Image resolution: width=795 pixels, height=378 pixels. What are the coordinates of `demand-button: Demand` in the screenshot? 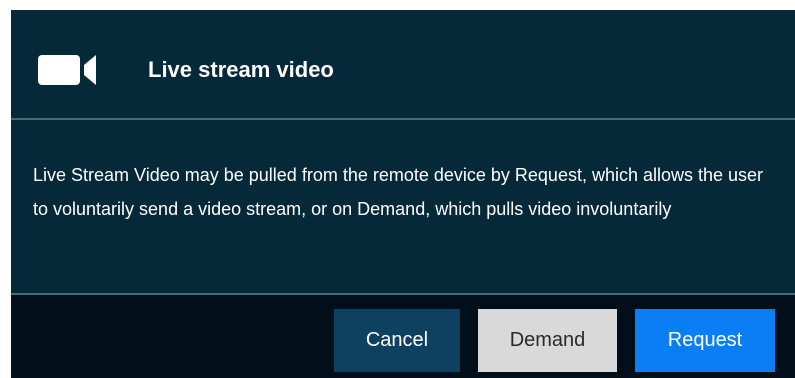 It's located at (547, 340).